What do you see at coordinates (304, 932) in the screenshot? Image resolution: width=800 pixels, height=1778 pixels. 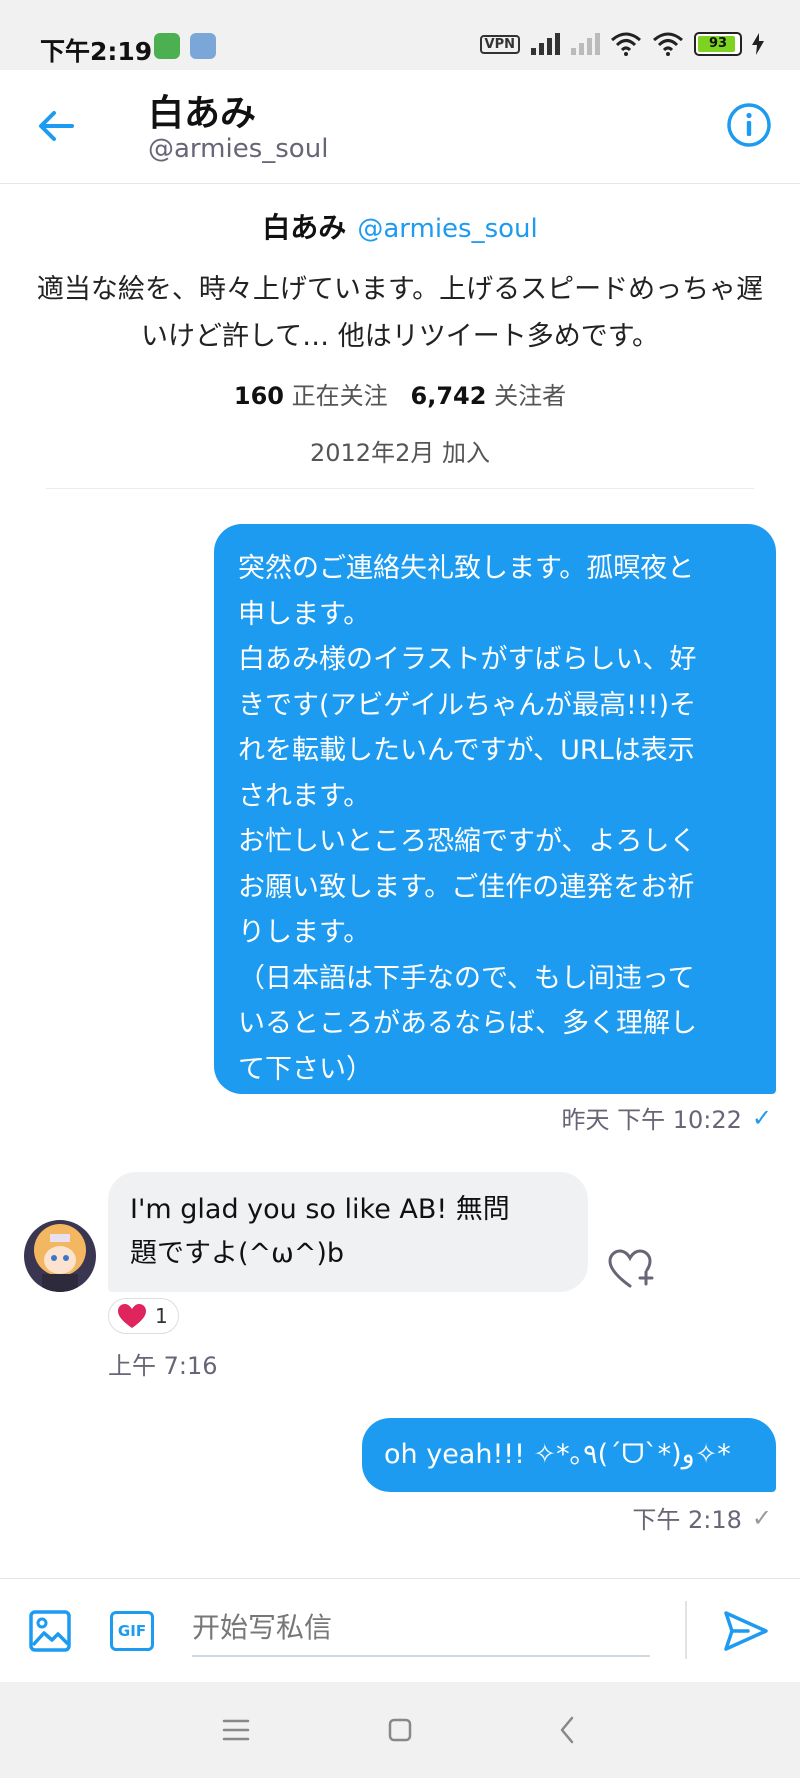 I see `message-line: りします。` at bounding box center [304, 932].